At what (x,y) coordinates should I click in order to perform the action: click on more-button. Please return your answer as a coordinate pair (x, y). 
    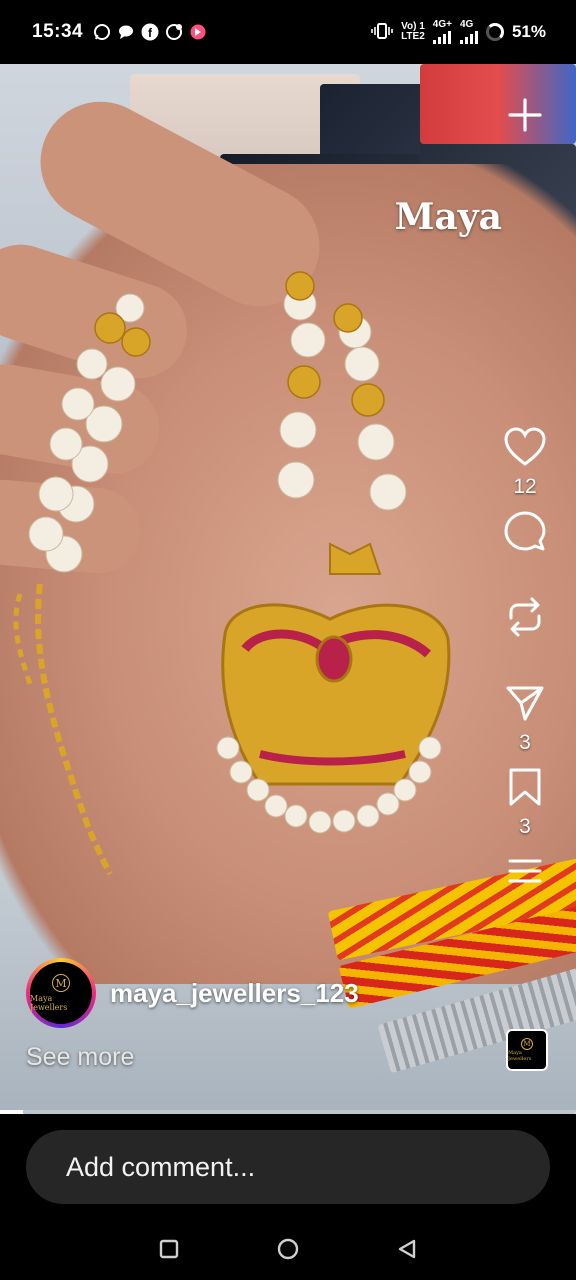
    Looking at the image, I should click on (525, 871).